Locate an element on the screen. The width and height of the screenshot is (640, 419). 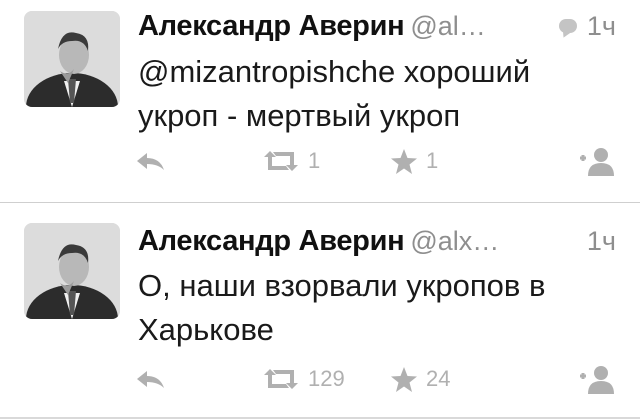
tweet-header: Александр Аверин @al… 1ч is located at coordinates (377, 26).